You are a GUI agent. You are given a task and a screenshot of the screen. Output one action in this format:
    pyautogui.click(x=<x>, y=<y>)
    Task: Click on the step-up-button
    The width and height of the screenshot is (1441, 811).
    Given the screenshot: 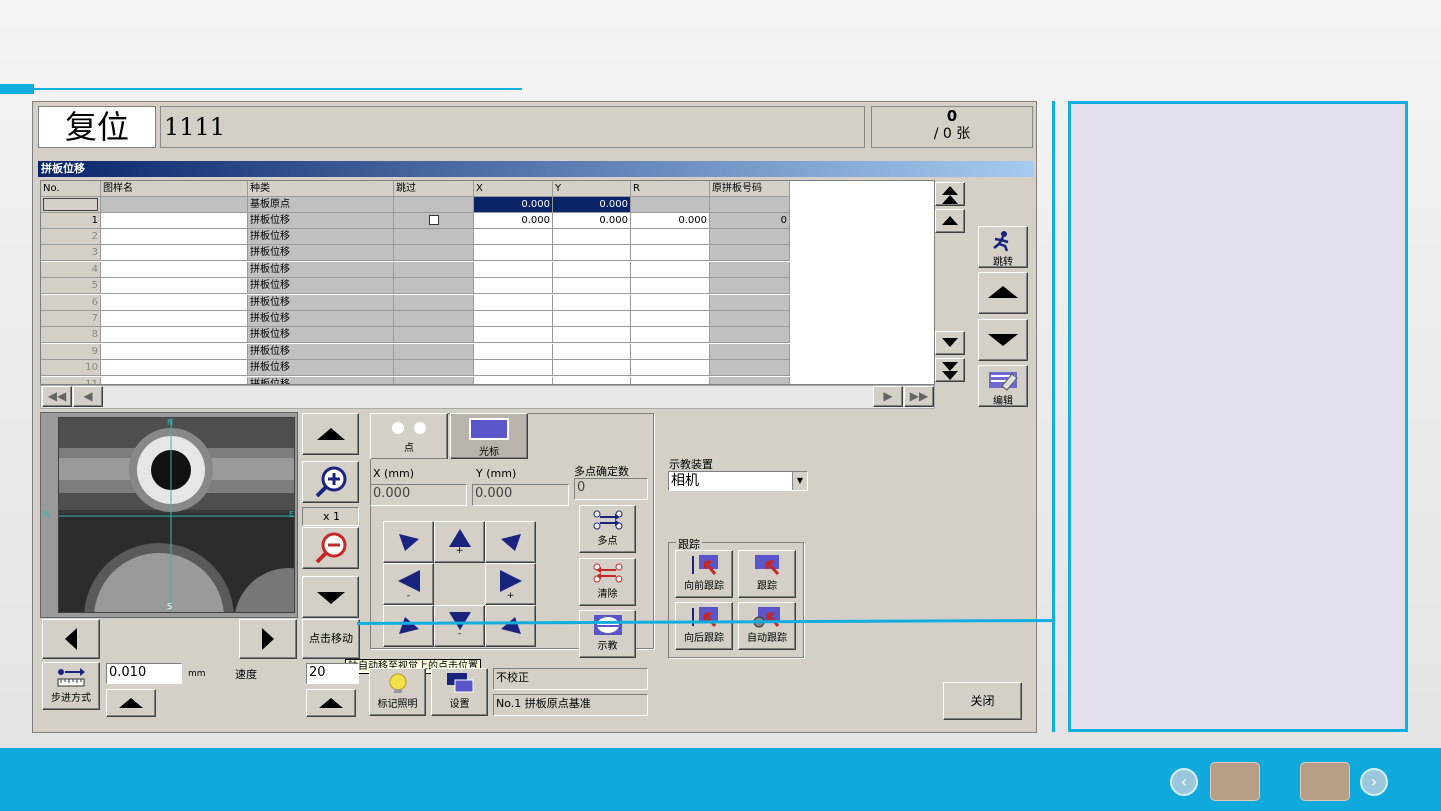 What is the action you would take?
    pyautogui.click(x=131, y=703)
    